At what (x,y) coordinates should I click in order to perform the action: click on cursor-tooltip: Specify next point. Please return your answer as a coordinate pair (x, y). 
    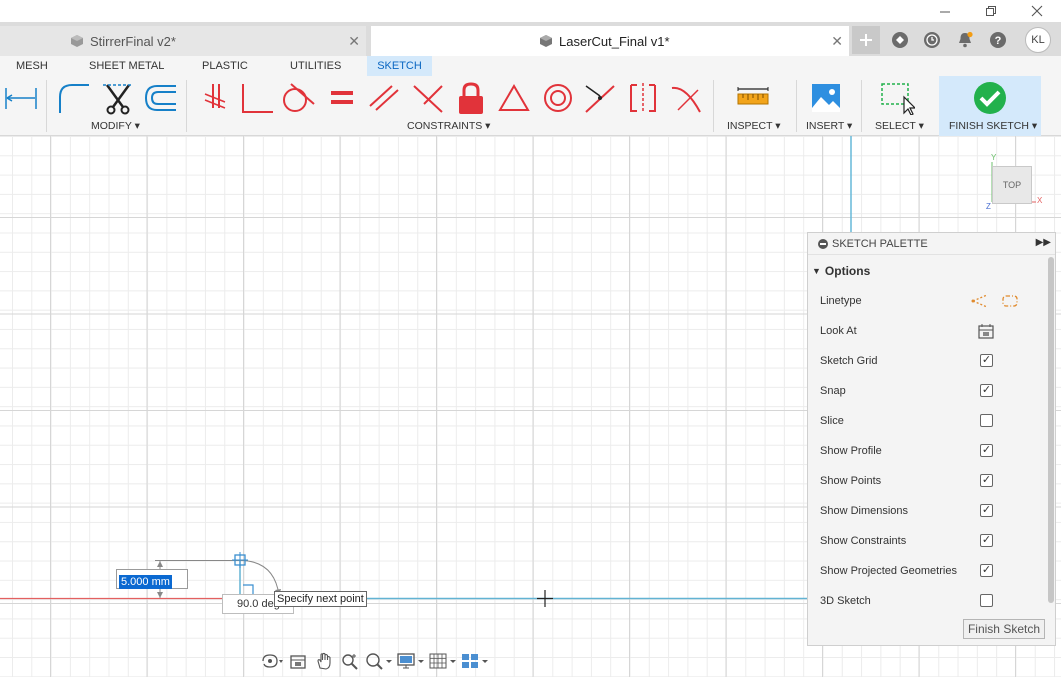
    Looking at the image, I should click on (320, 599).